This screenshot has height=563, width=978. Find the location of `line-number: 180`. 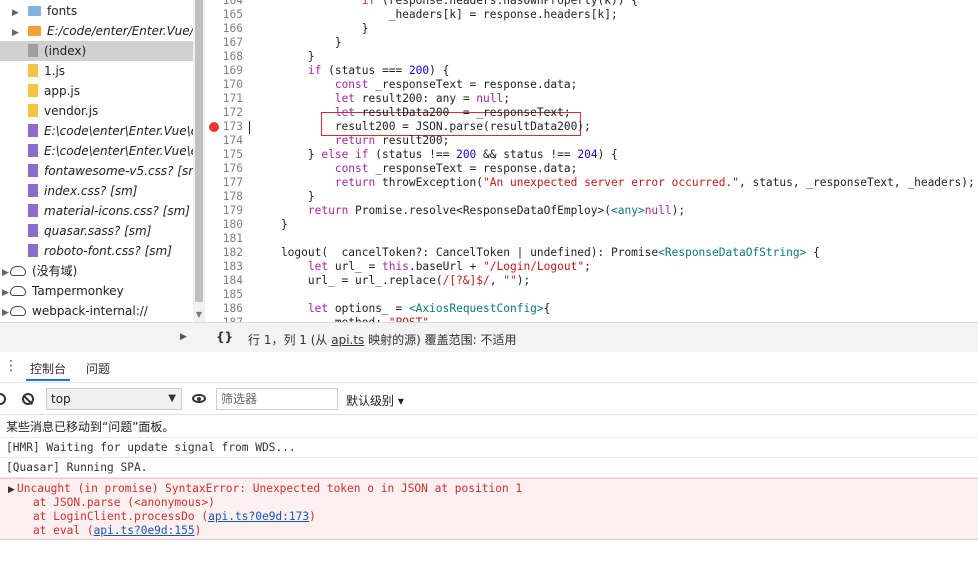

line-number: 180 is located at coordinates (224, 225).